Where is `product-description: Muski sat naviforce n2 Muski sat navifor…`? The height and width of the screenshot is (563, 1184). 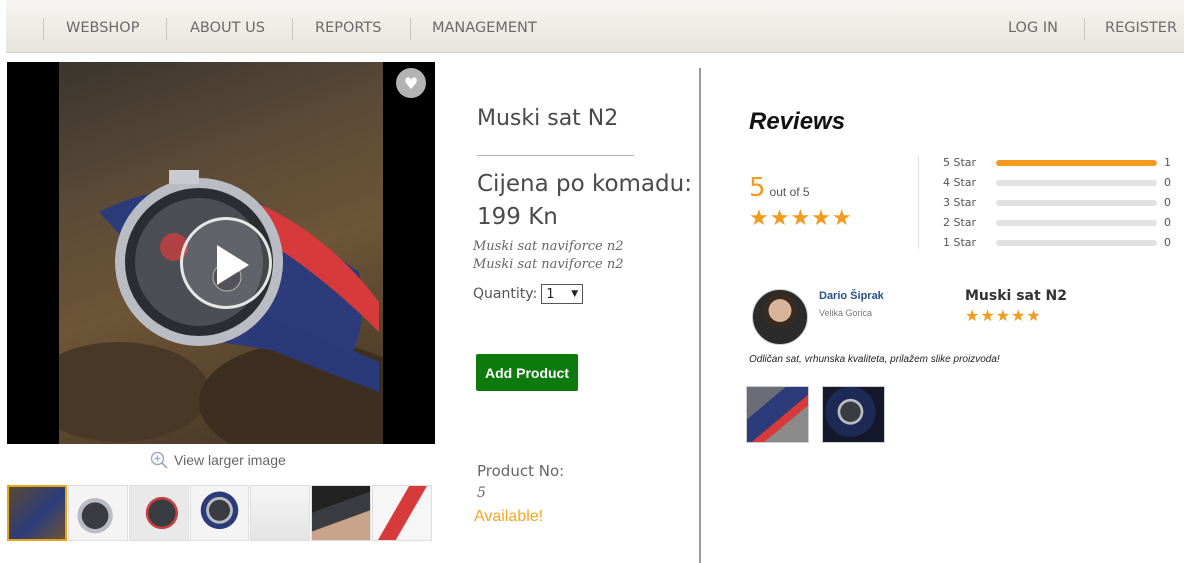 product-description: Muski sat naviforce n2 Muski sat navifor… is located at coordinates (548, 256).